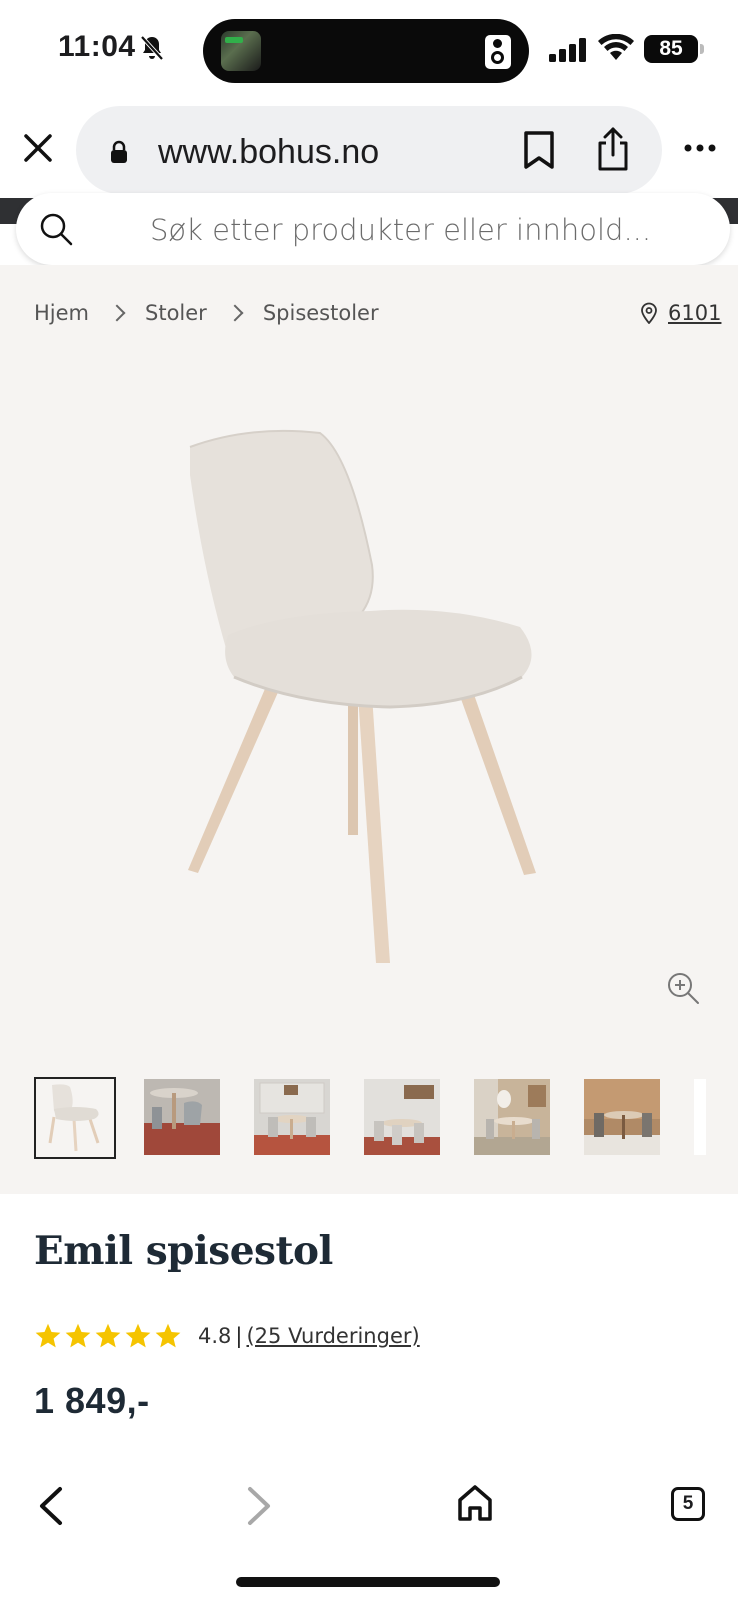 Image resolution: width=738 pixels, height=1600 pixels. Describe the element at coordinates (649, 313) in the screenshot. I see `location-pin-icon` at that location.